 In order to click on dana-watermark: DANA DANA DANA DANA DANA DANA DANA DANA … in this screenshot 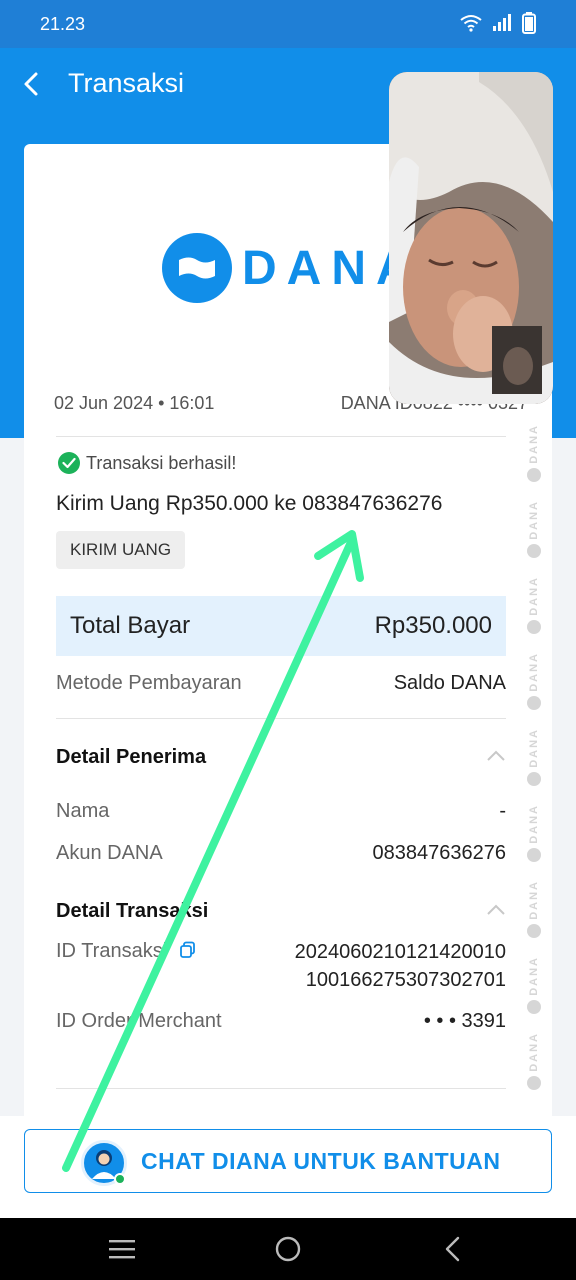, I will do `click(534, 769)`.